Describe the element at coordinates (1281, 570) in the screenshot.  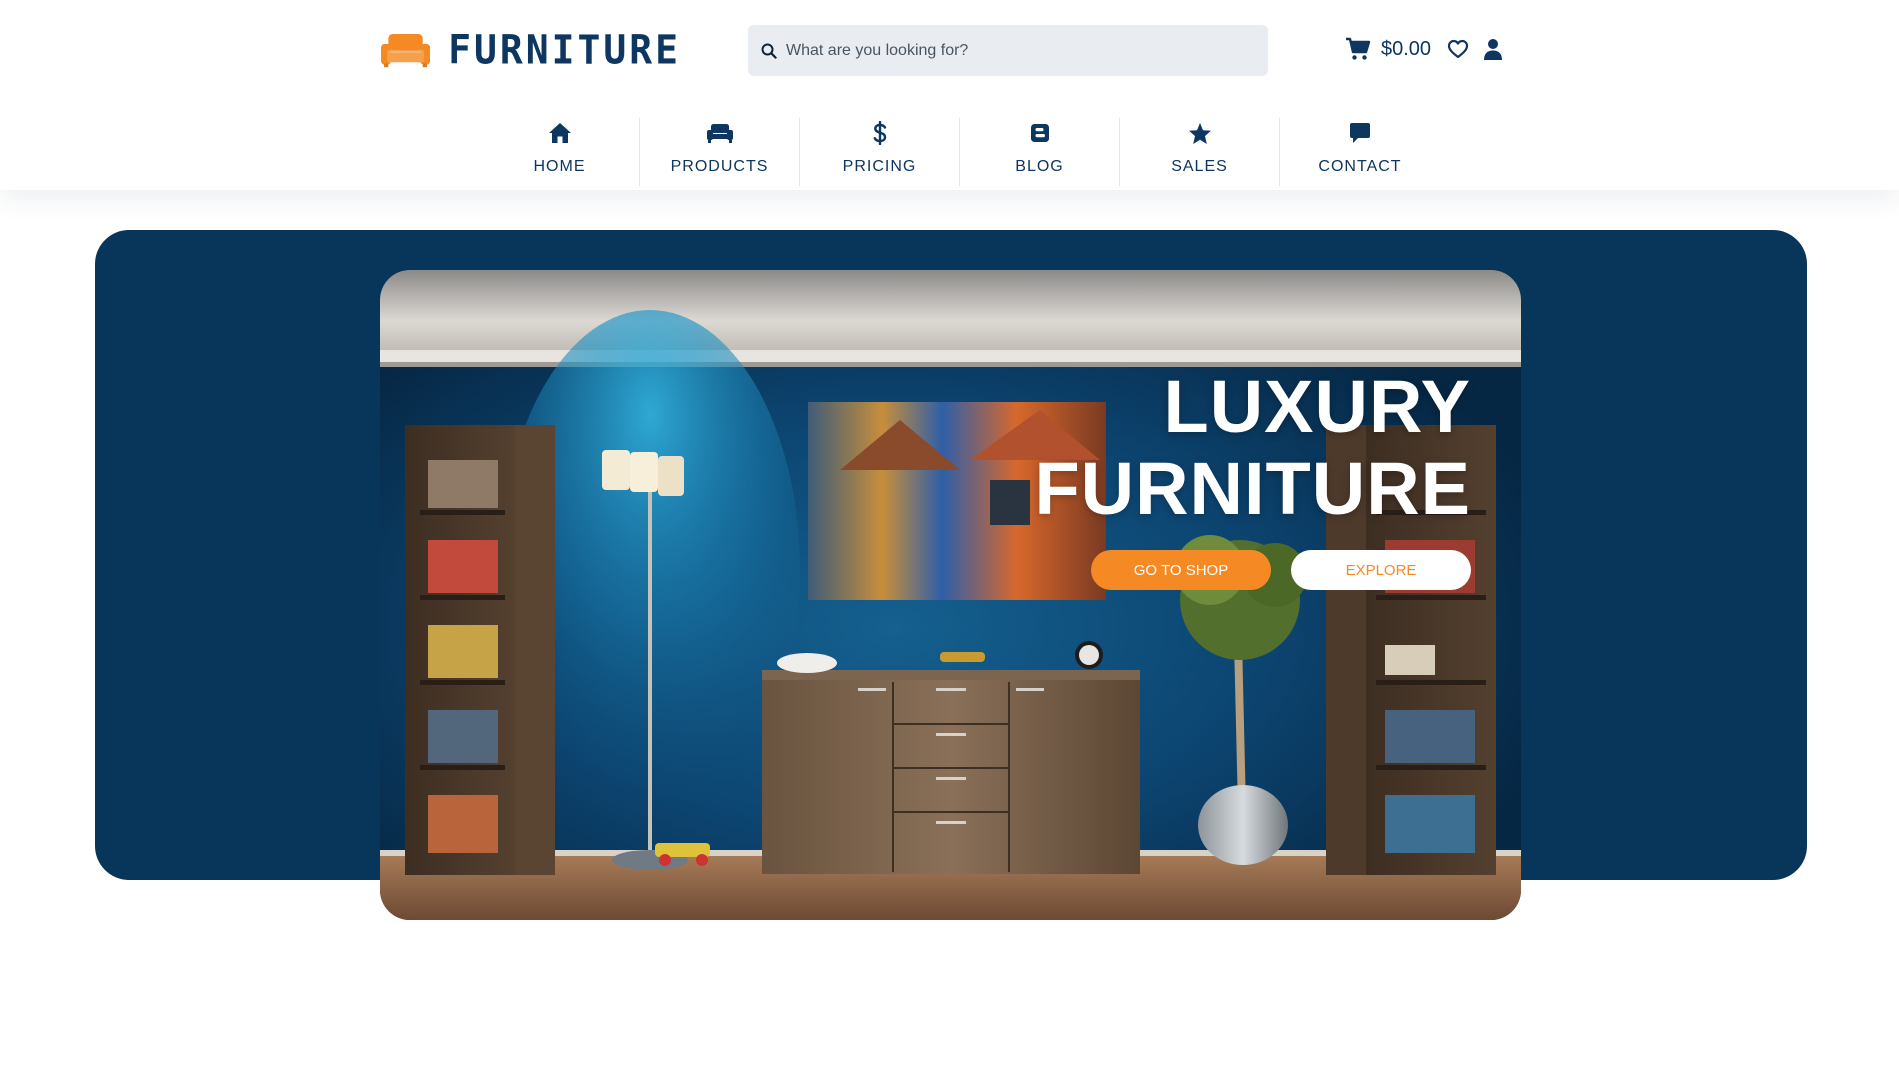
I see `hero-buttons: GO TO SHOP EXPLORE` at that location.